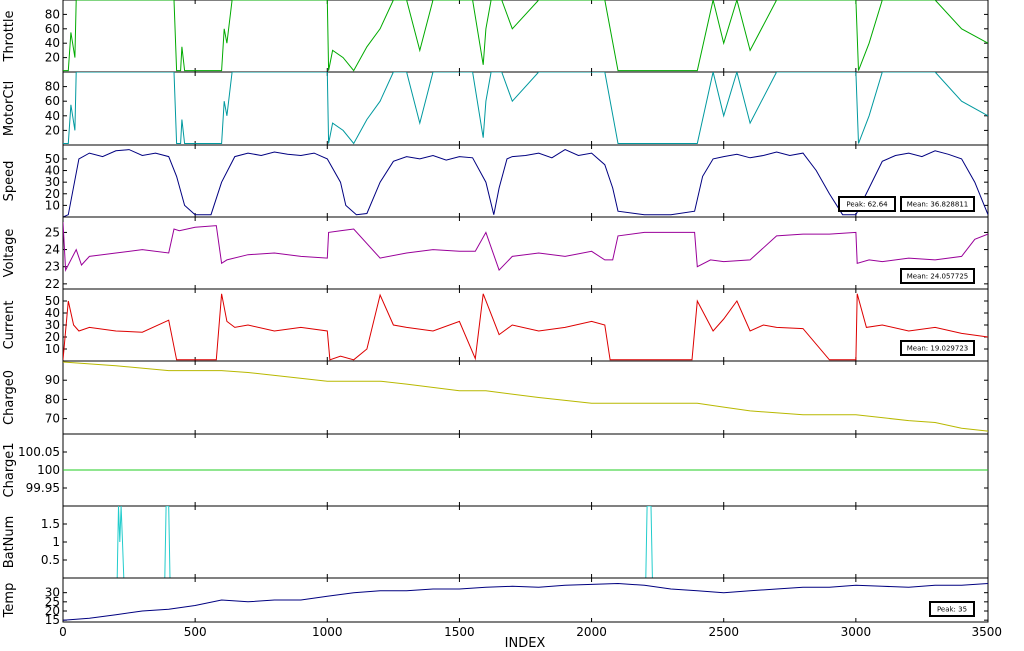  I want to click on series-line-current, so click(525, 327).